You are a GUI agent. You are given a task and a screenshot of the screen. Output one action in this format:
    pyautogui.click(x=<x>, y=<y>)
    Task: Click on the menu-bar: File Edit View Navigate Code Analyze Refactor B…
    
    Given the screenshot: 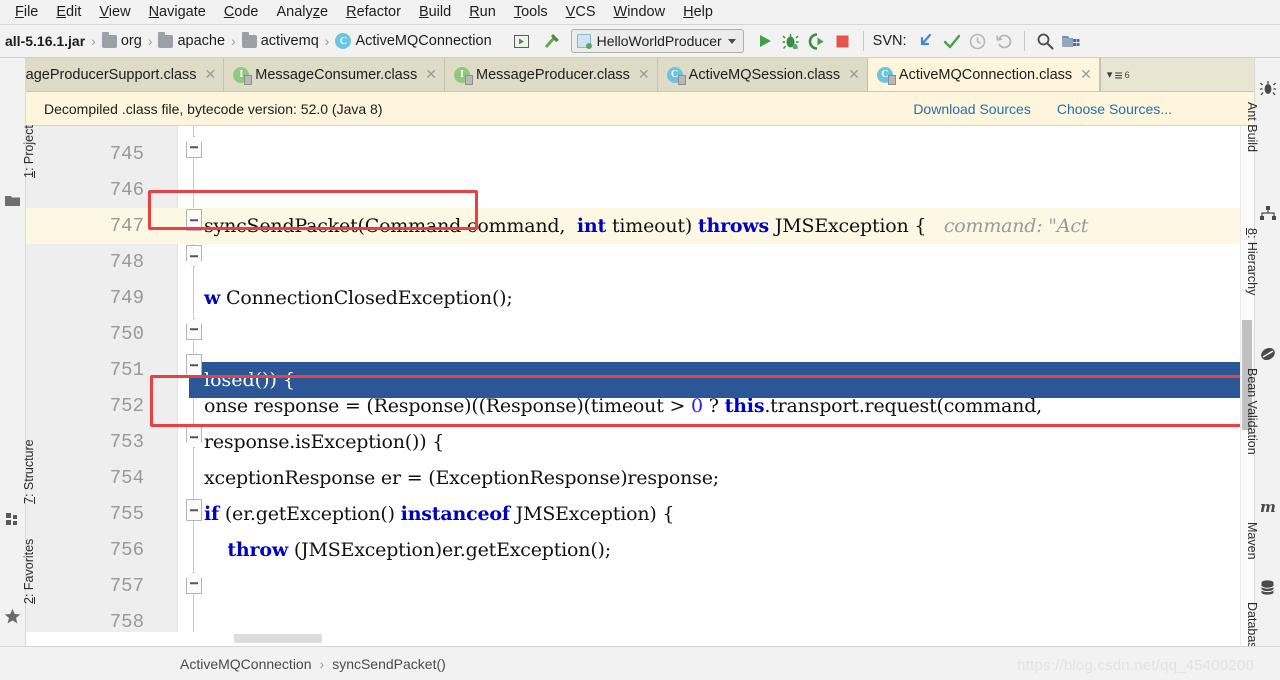 What is the action you would take?
    pyautogui.click(x=640, y=12)
    